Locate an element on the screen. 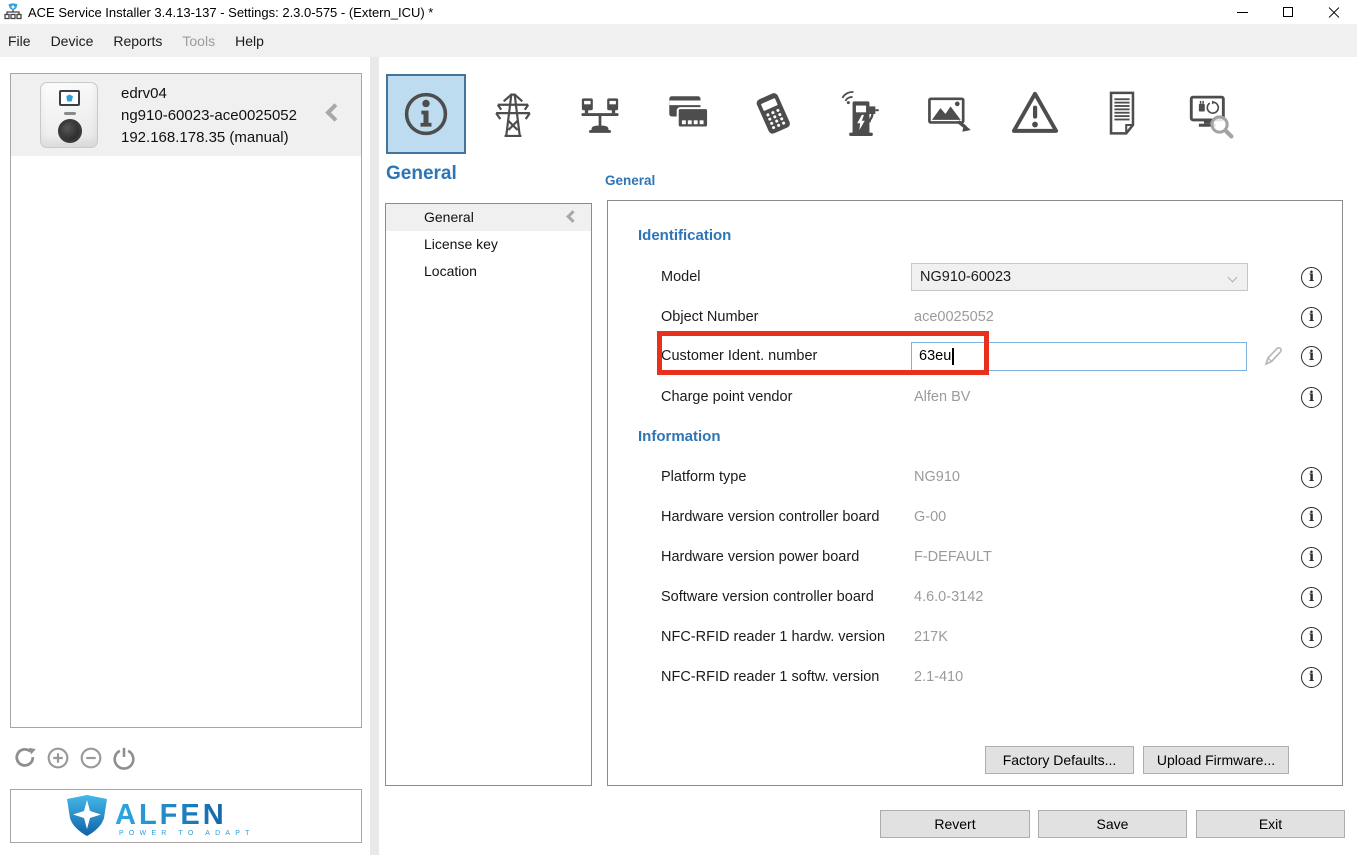 The height and width of the screenshot is (855, 1357). device-address: 192.168.178.35 (manual) is located at coordinates (205, 137).